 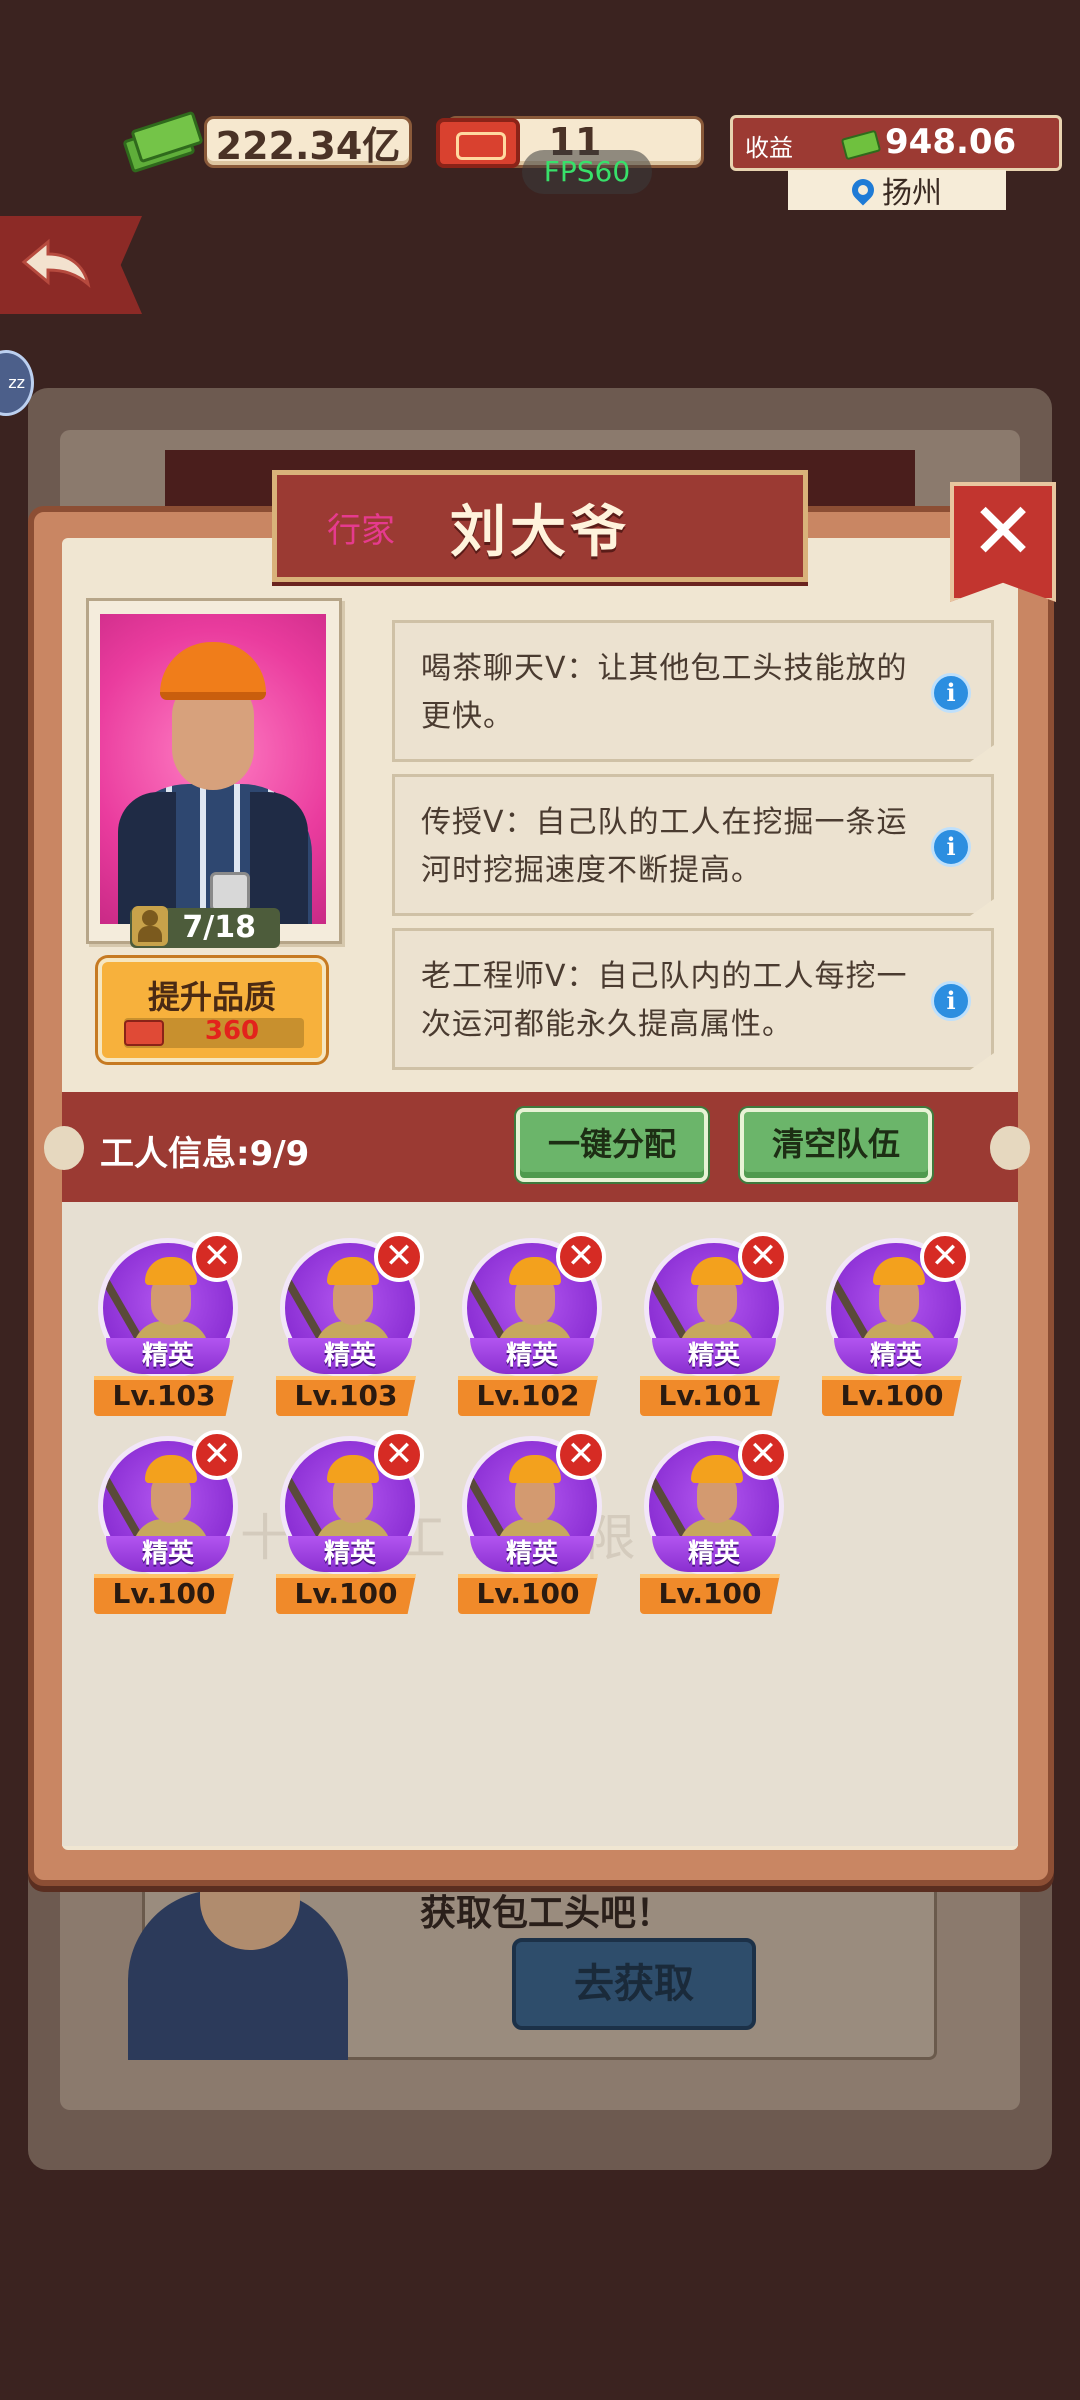 I want to click on money-counter: 222.34亿, so click(x=308, y=142).